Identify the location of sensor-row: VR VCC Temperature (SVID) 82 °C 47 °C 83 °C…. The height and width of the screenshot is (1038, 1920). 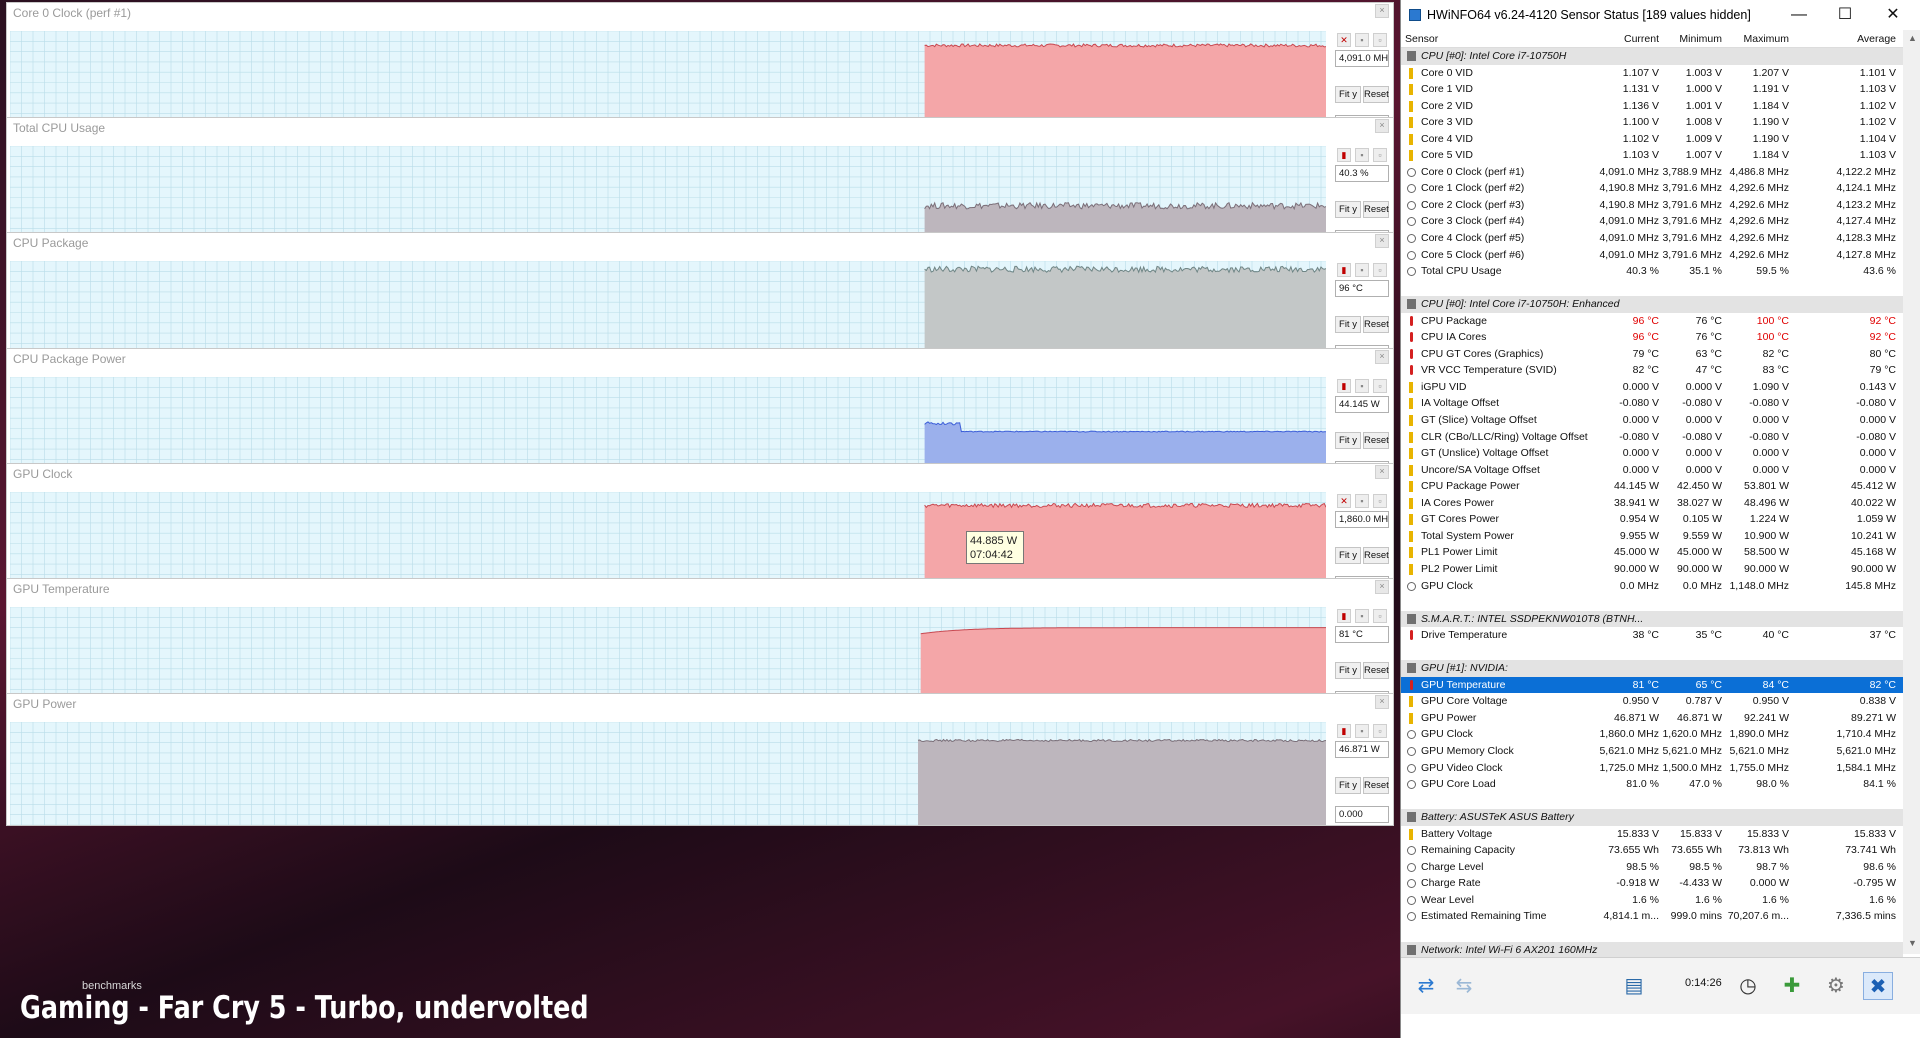
(1652, 370).